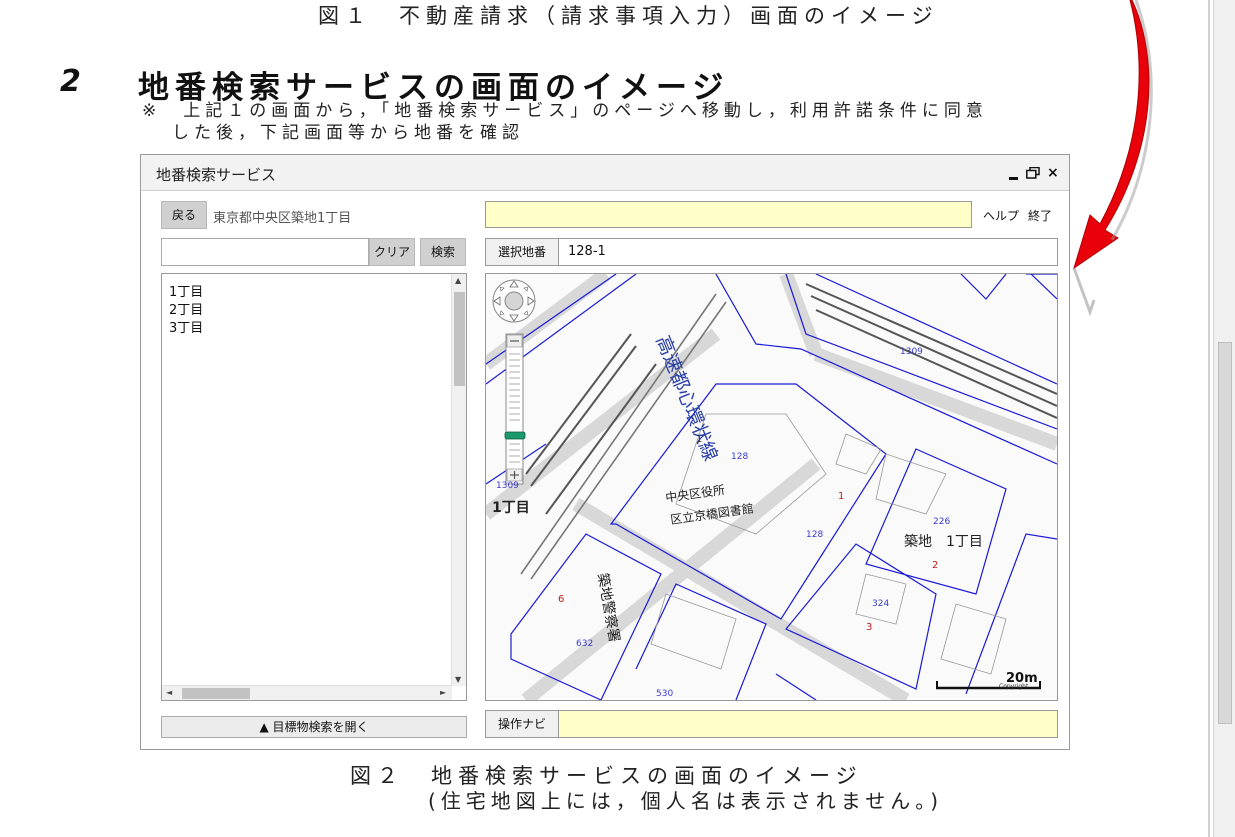 Image resolution: width=1235 pixels, height=837 pixels. Describe the element at coordinates (307, 692) in the screenshot. I see `list-horizontal-scrollbar: ◄ ►` at that location.